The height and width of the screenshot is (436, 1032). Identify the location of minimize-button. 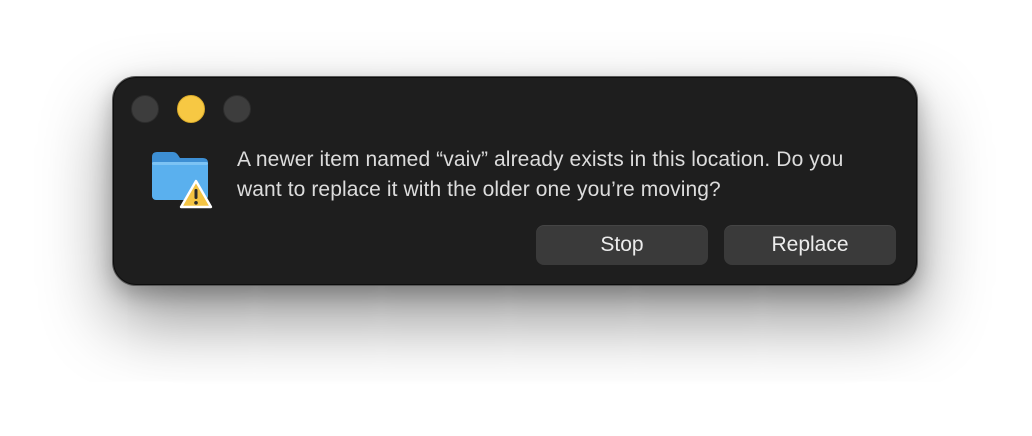
(191, 109).